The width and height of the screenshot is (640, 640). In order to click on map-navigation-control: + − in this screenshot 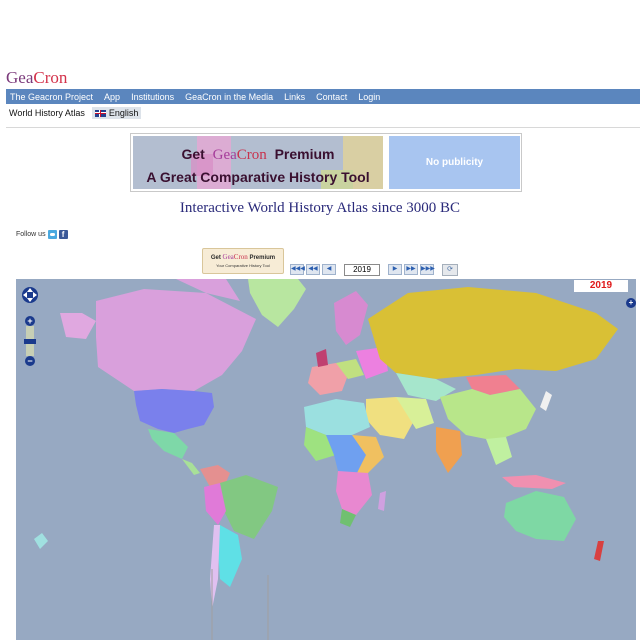, I will do `click(30, 326)`.